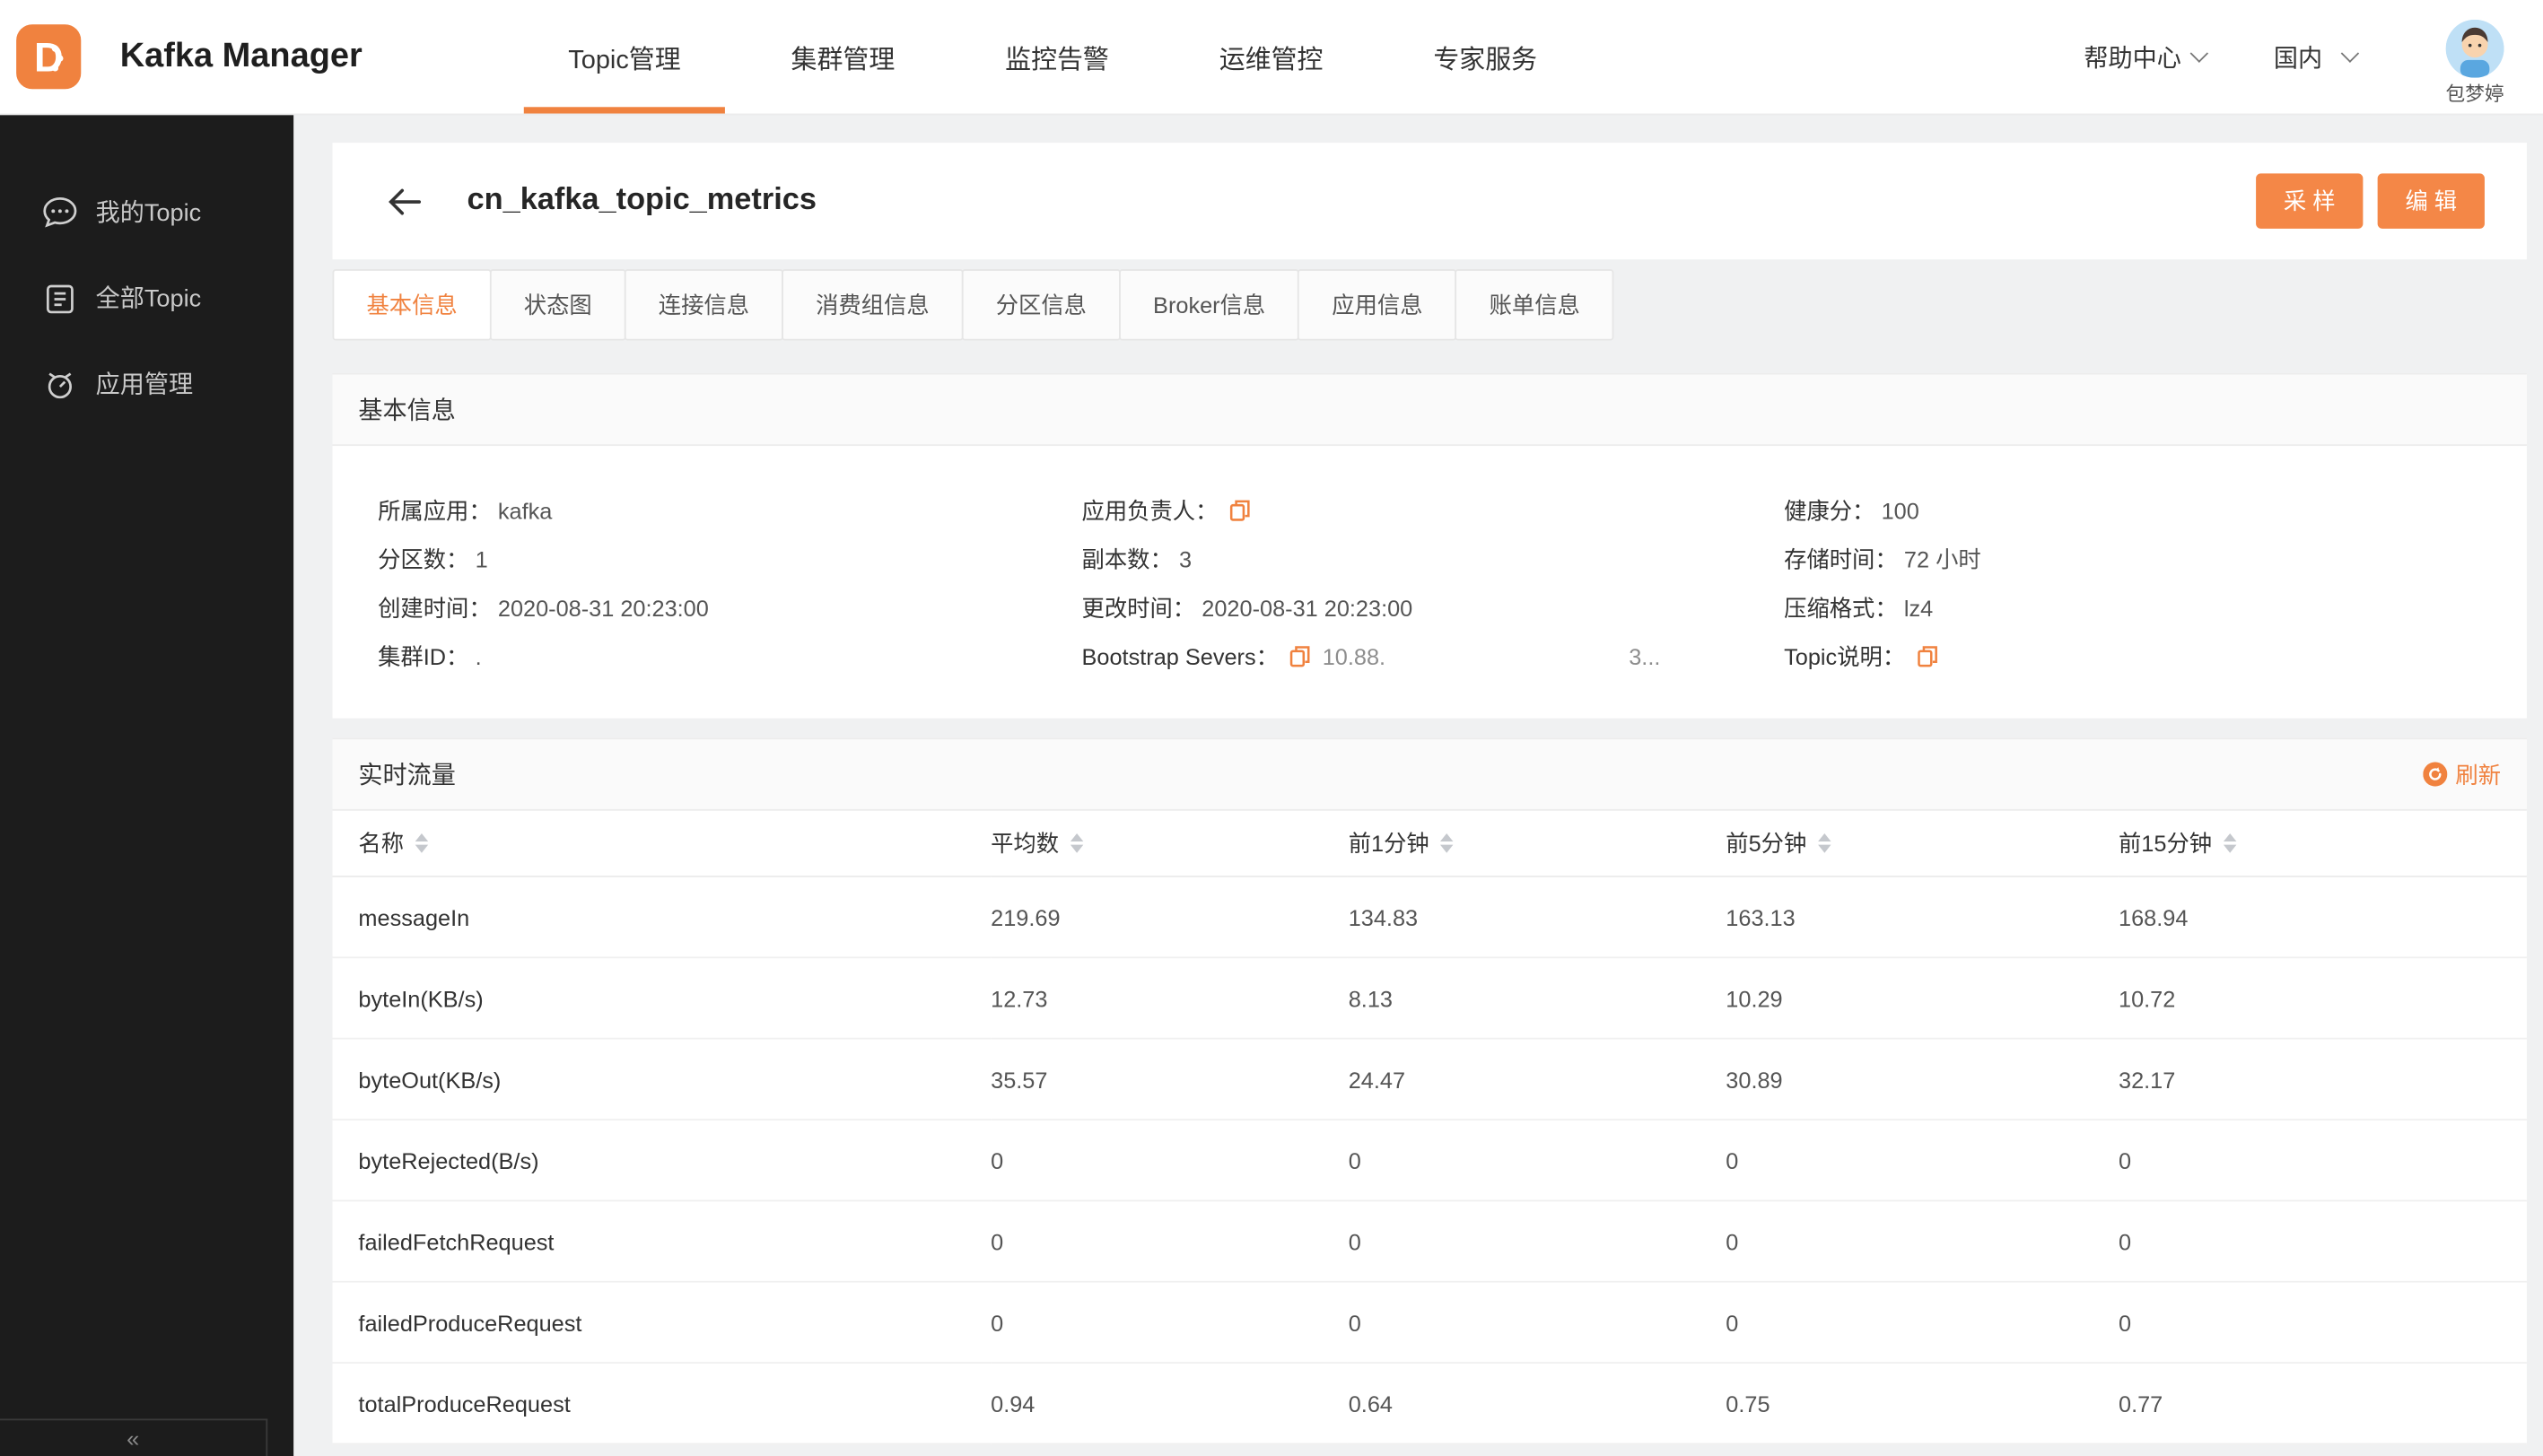  Describe the element at coordinates (2323, 843) in the screenshot. I see `column-header-last-15min: 前15分钟` at that location.